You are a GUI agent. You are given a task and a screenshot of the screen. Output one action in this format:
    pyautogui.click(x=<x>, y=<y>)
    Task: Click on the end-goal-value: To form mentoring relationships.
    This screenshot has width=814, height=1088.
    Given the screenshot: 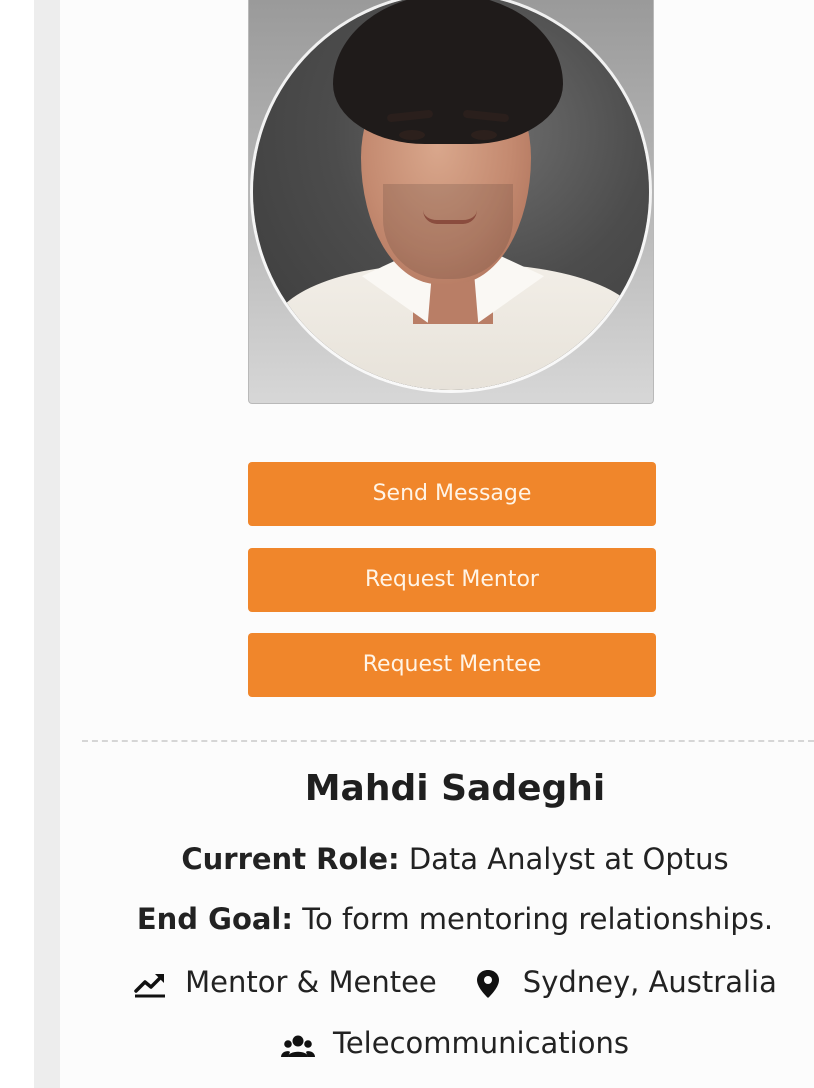 What is the action you would take?
    pyautogui.click(x=538, y=919)
    